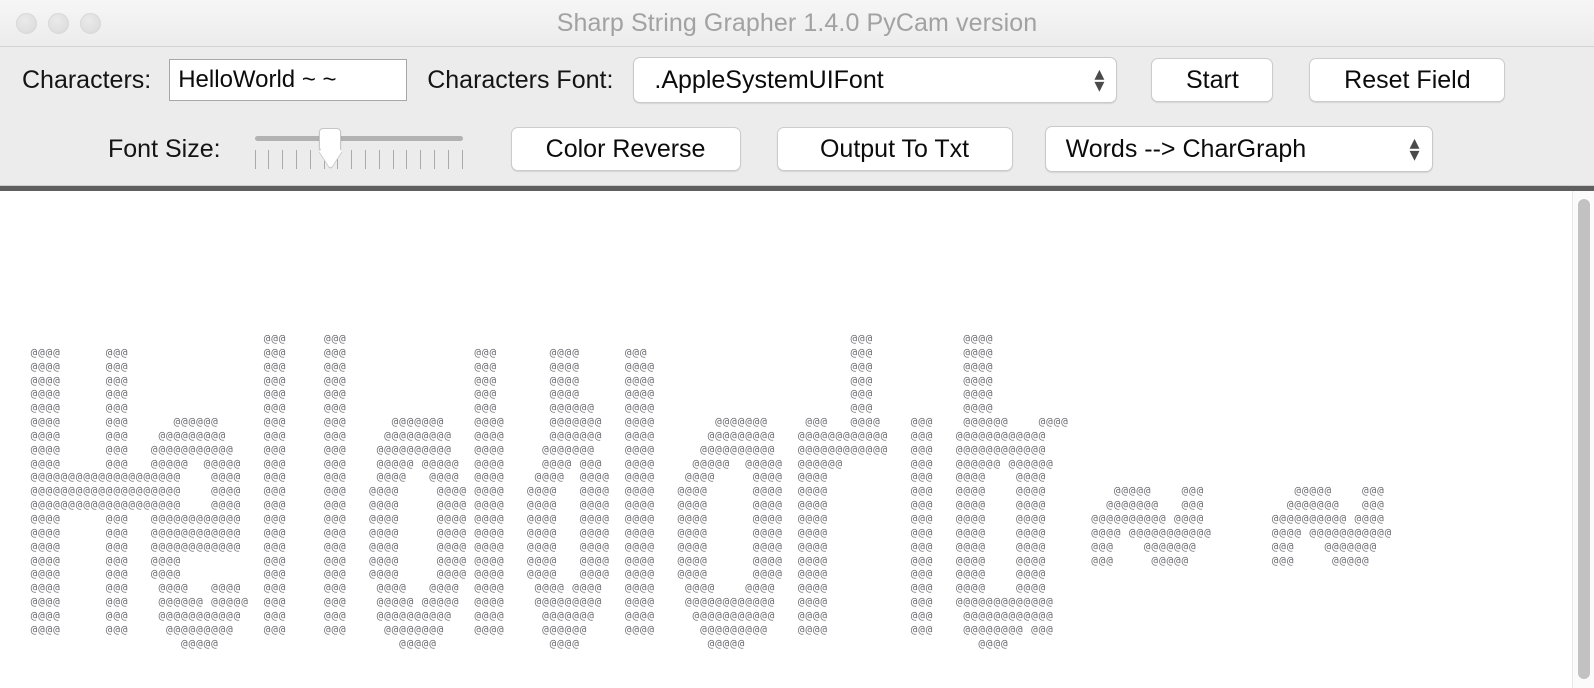 The image size is (1594, 688). Describe the element at coordinates (58, 23) in the screenshot. I see `minimize-button` at that location.